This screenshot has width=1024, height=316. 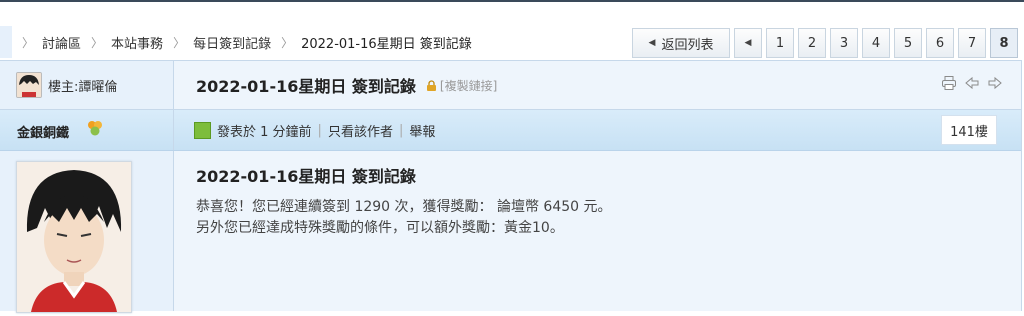 I want to click on arrow-right-icon, so click(x=995, y=83).